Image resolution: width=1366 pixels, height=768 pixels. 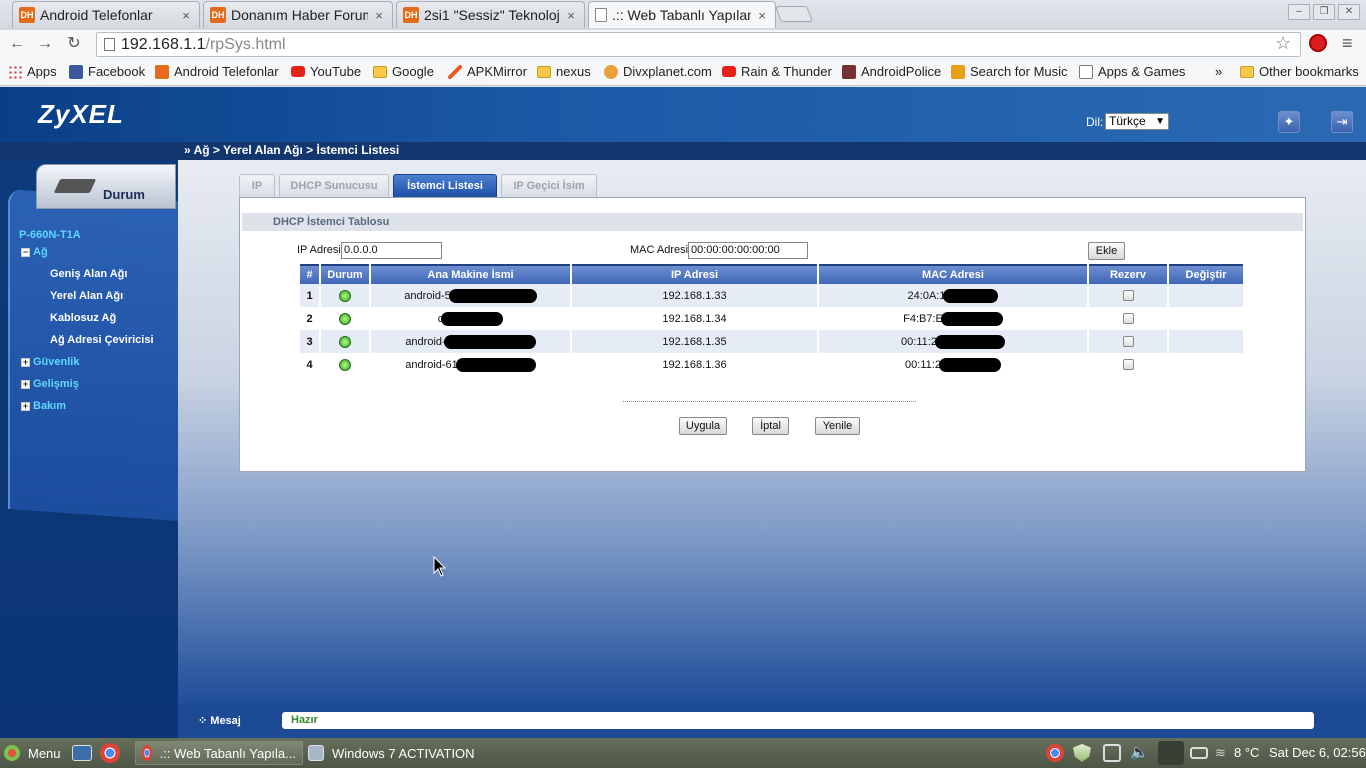 I want to click on other-bookmarks: Other bookmarks, so click(x=1299, y=71).